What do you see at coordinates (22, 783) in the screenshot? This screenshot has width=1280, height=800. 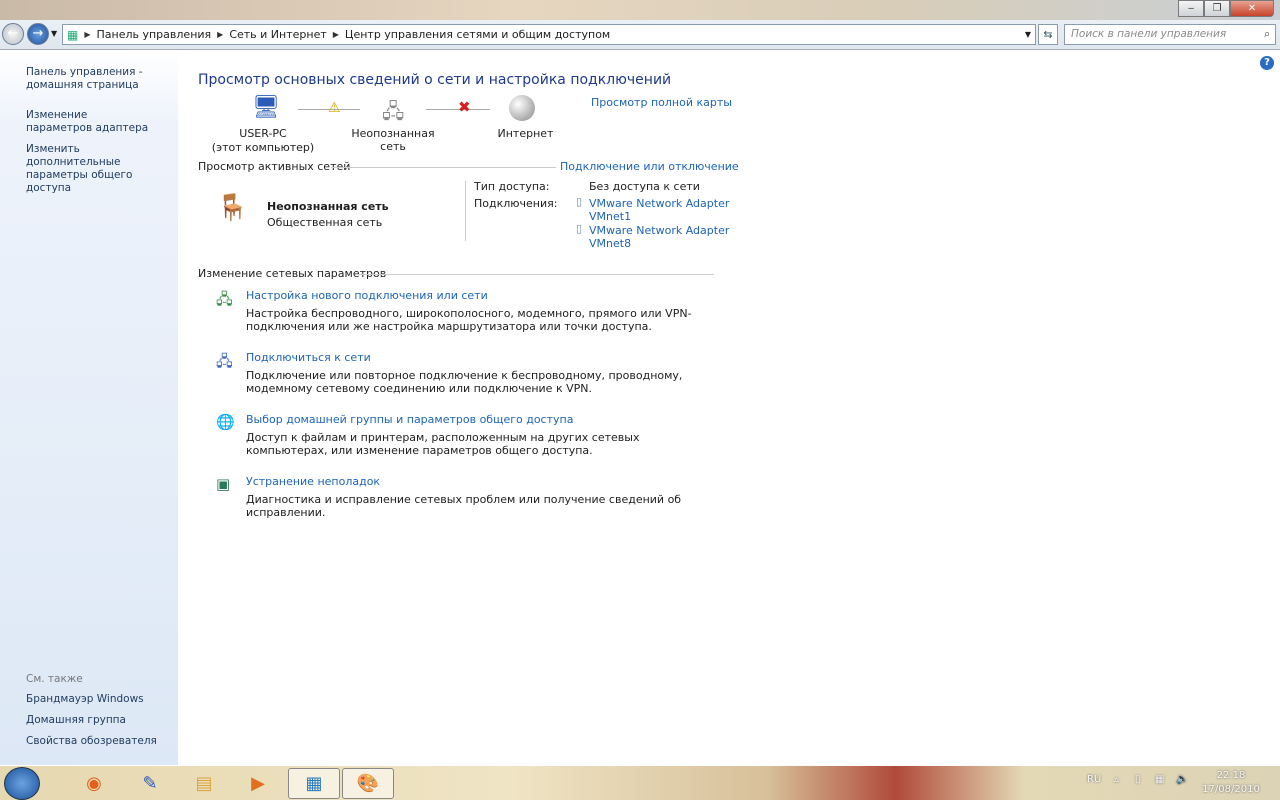 I see `start-button` at bounding box center [22, 783].